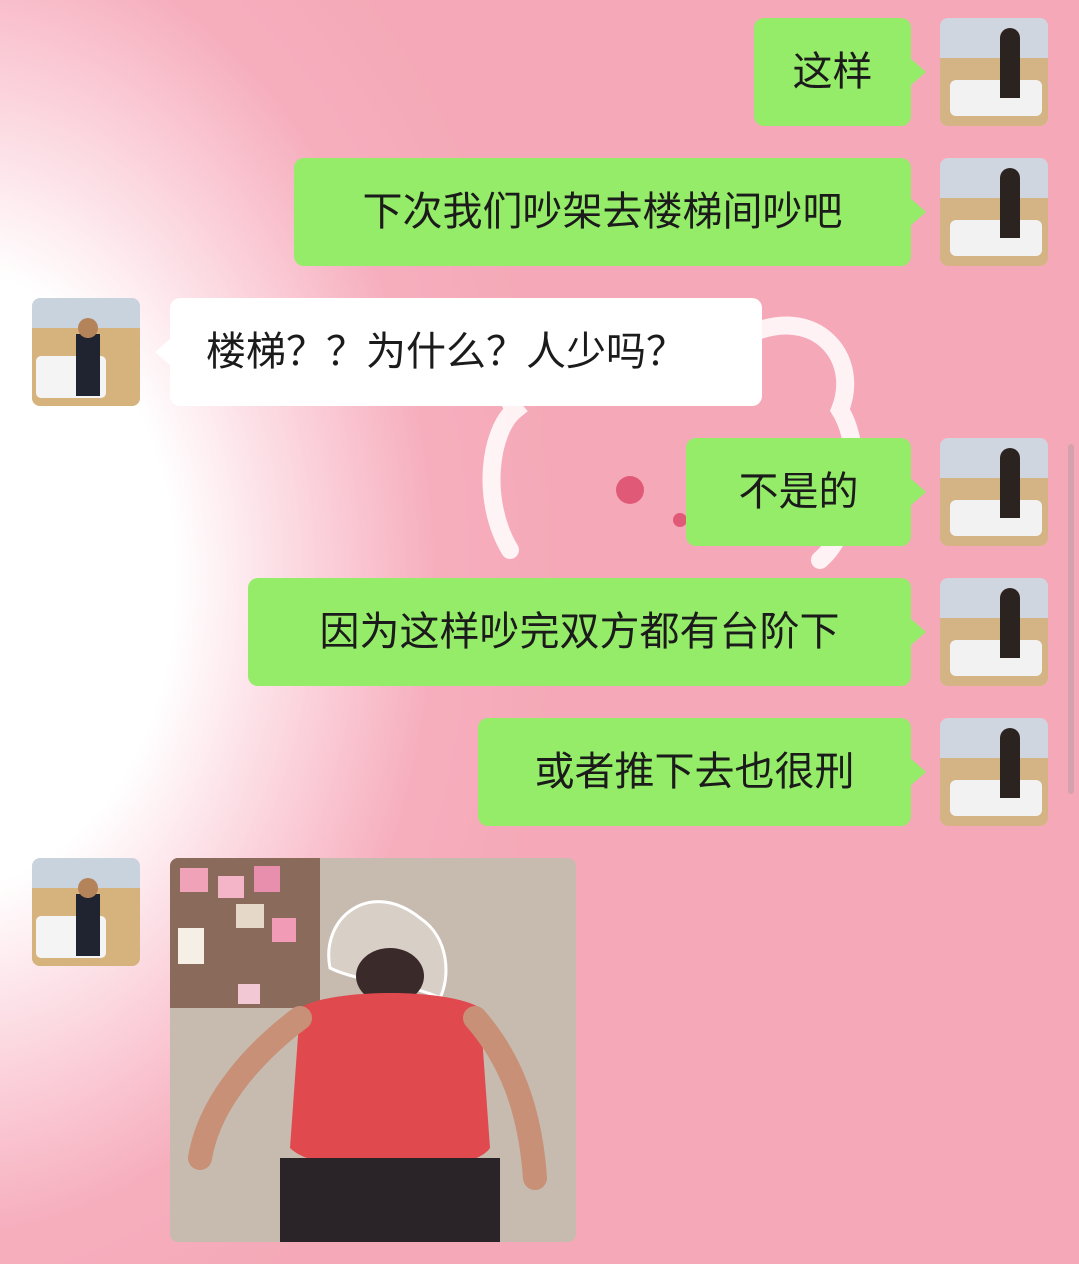 This screenshot has height=1264, width=1079. I want to click on received-bubble: 楼梯？？为什么？人少吗？, so click(466, 352).